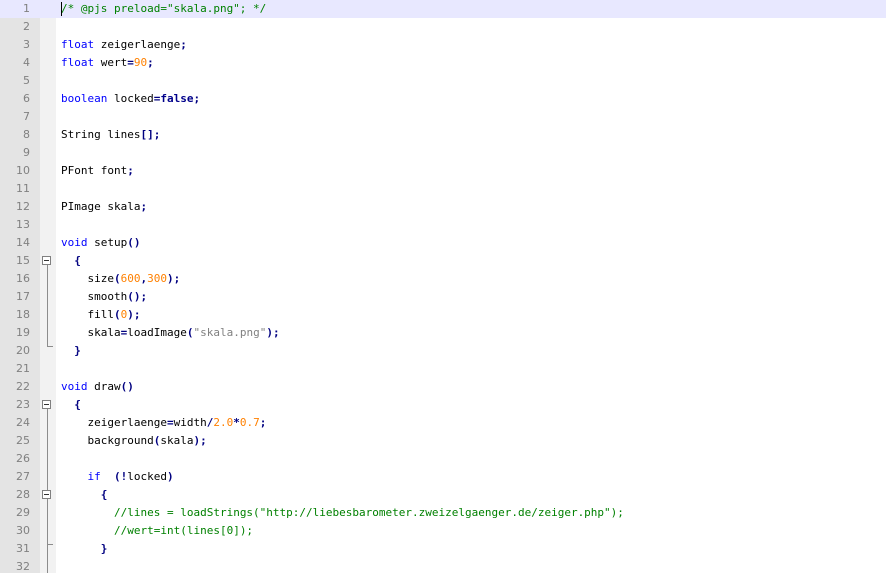  Describe the element at coordinates (443, 441) in the screenshot. I see `code-line: 25 background(skala);` at that location.